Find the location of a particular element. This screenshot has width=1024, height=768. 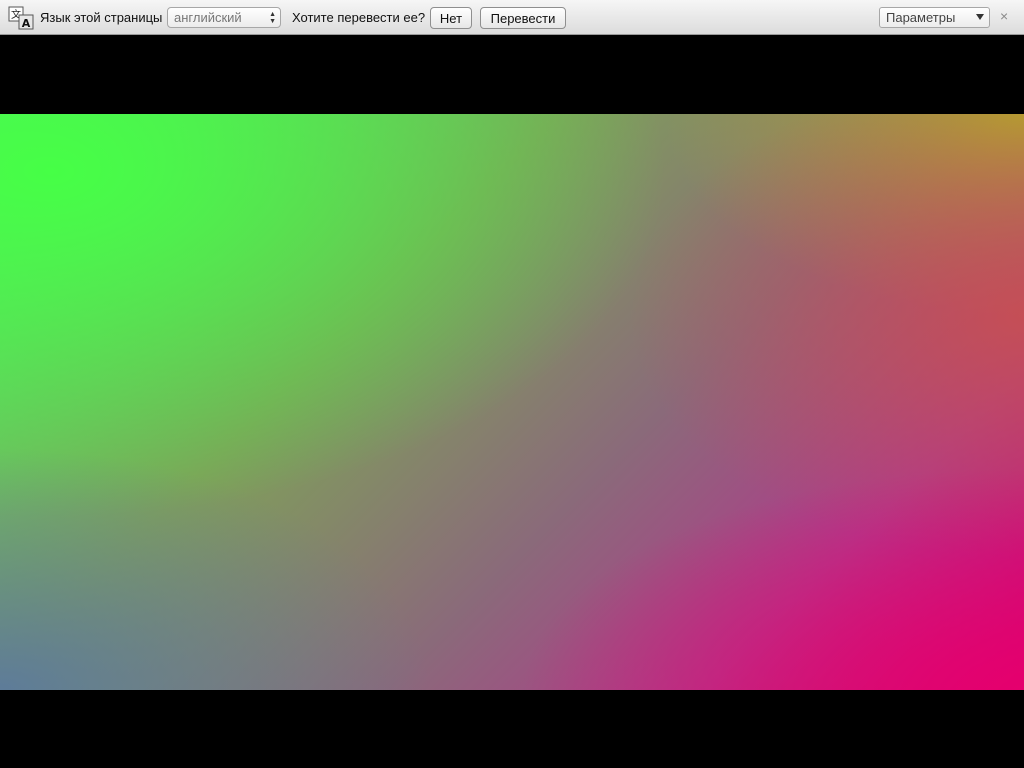

svg-text: A is located at coordinates (26, 23).